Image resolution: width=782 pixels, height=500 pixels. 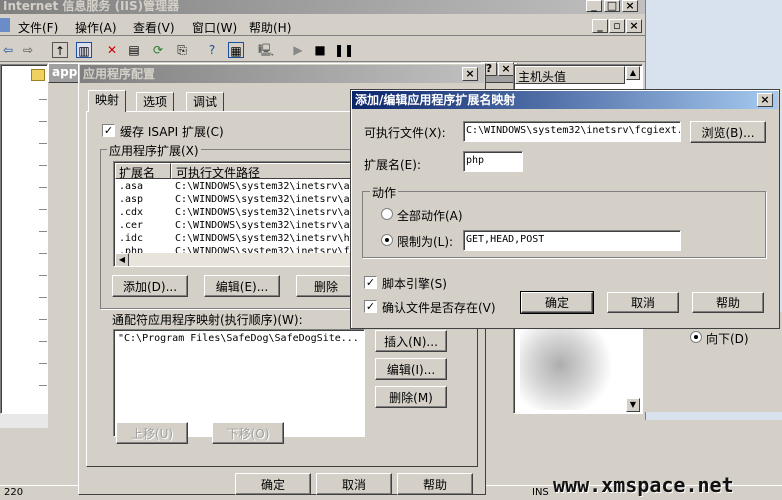 I want to click on ext-help-label: 帮助, so click(x=727, y=303).